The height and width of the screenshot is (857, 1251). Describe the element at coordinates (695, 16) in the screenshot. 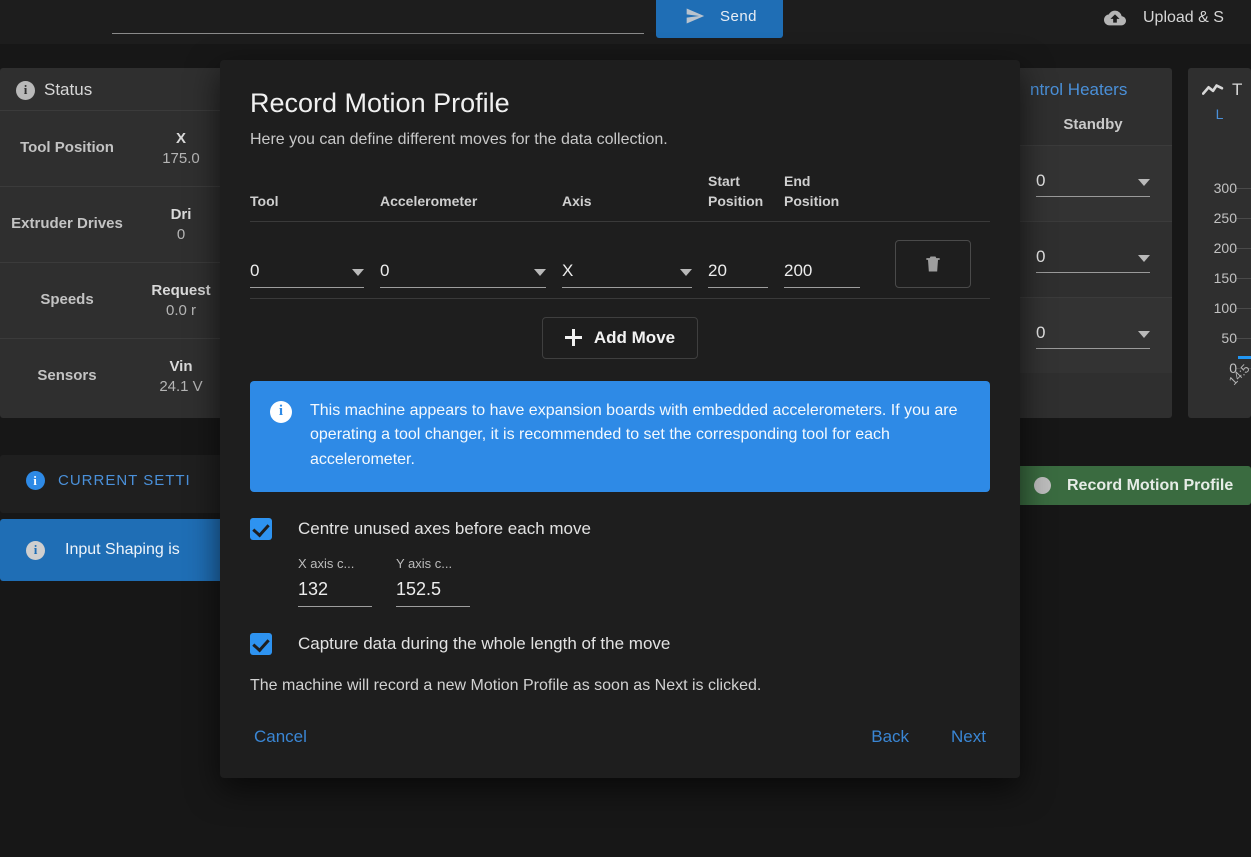

I see `send-icon` at that location.